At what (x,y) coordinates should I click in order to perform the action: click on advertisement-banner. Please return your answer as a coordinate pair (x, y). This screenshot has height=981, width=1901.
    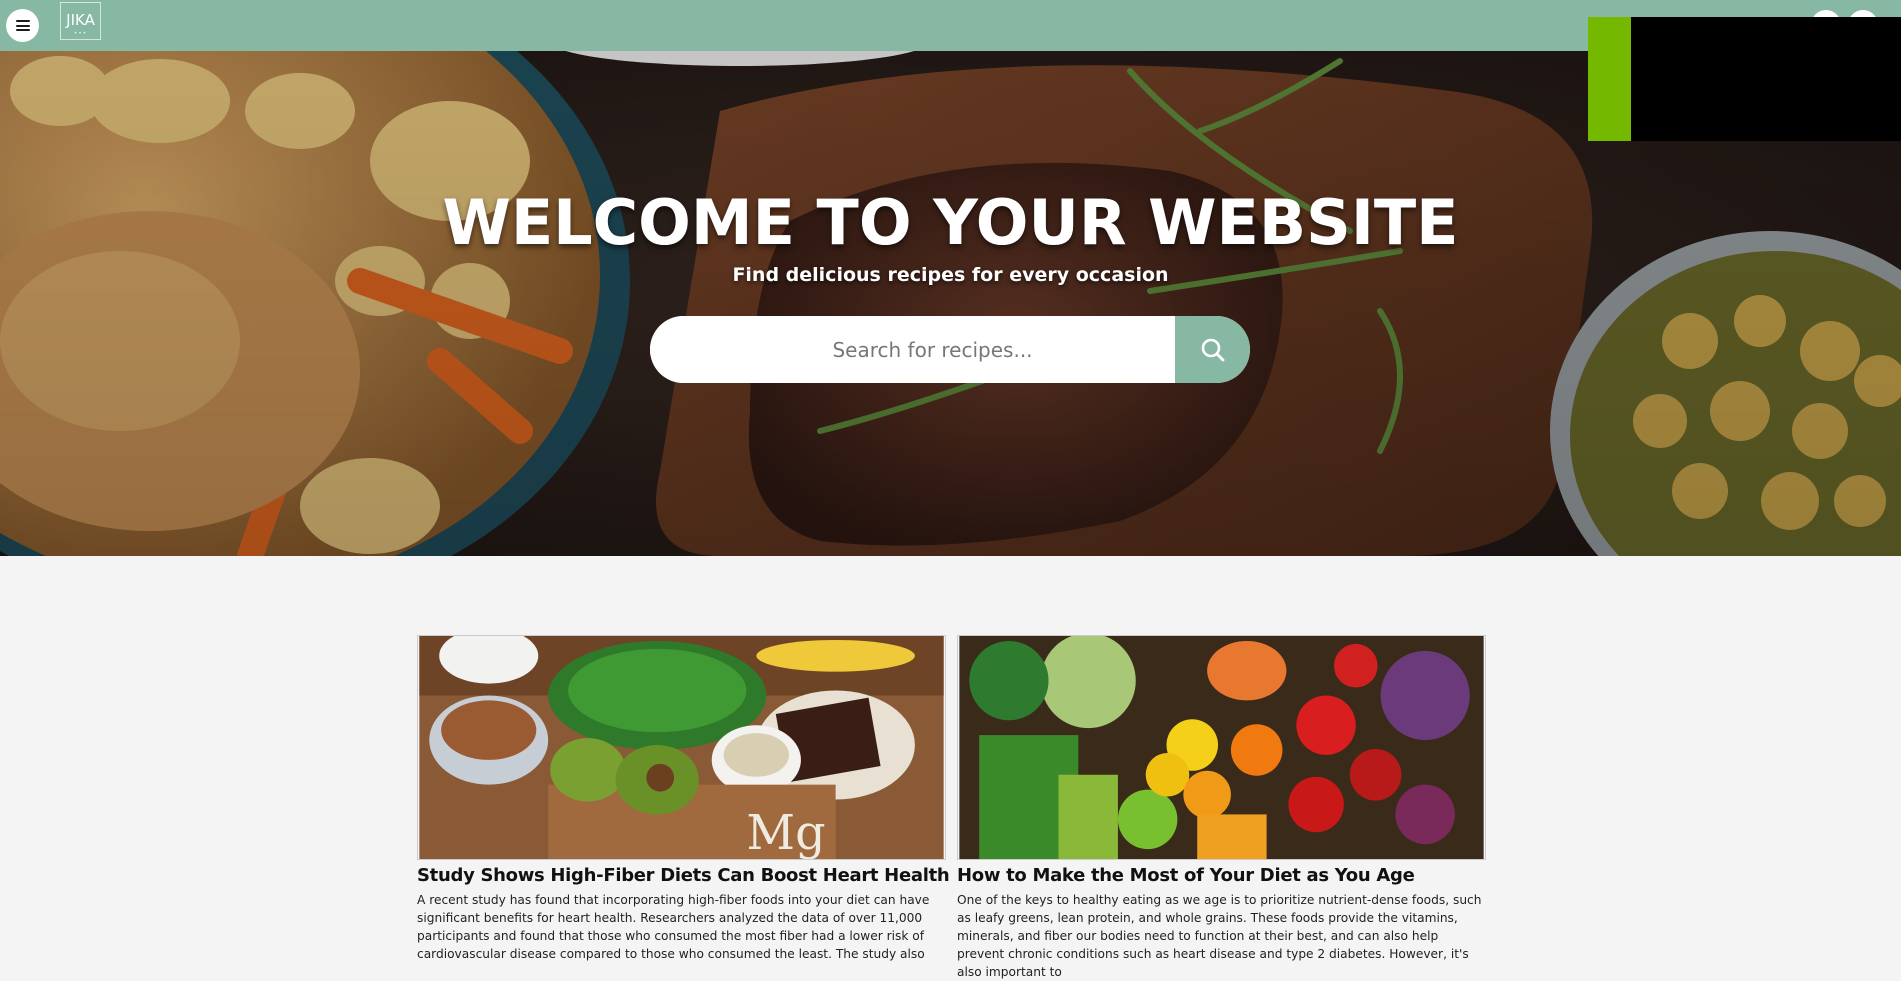
    Looking at the image, I should click on (1744, 79).